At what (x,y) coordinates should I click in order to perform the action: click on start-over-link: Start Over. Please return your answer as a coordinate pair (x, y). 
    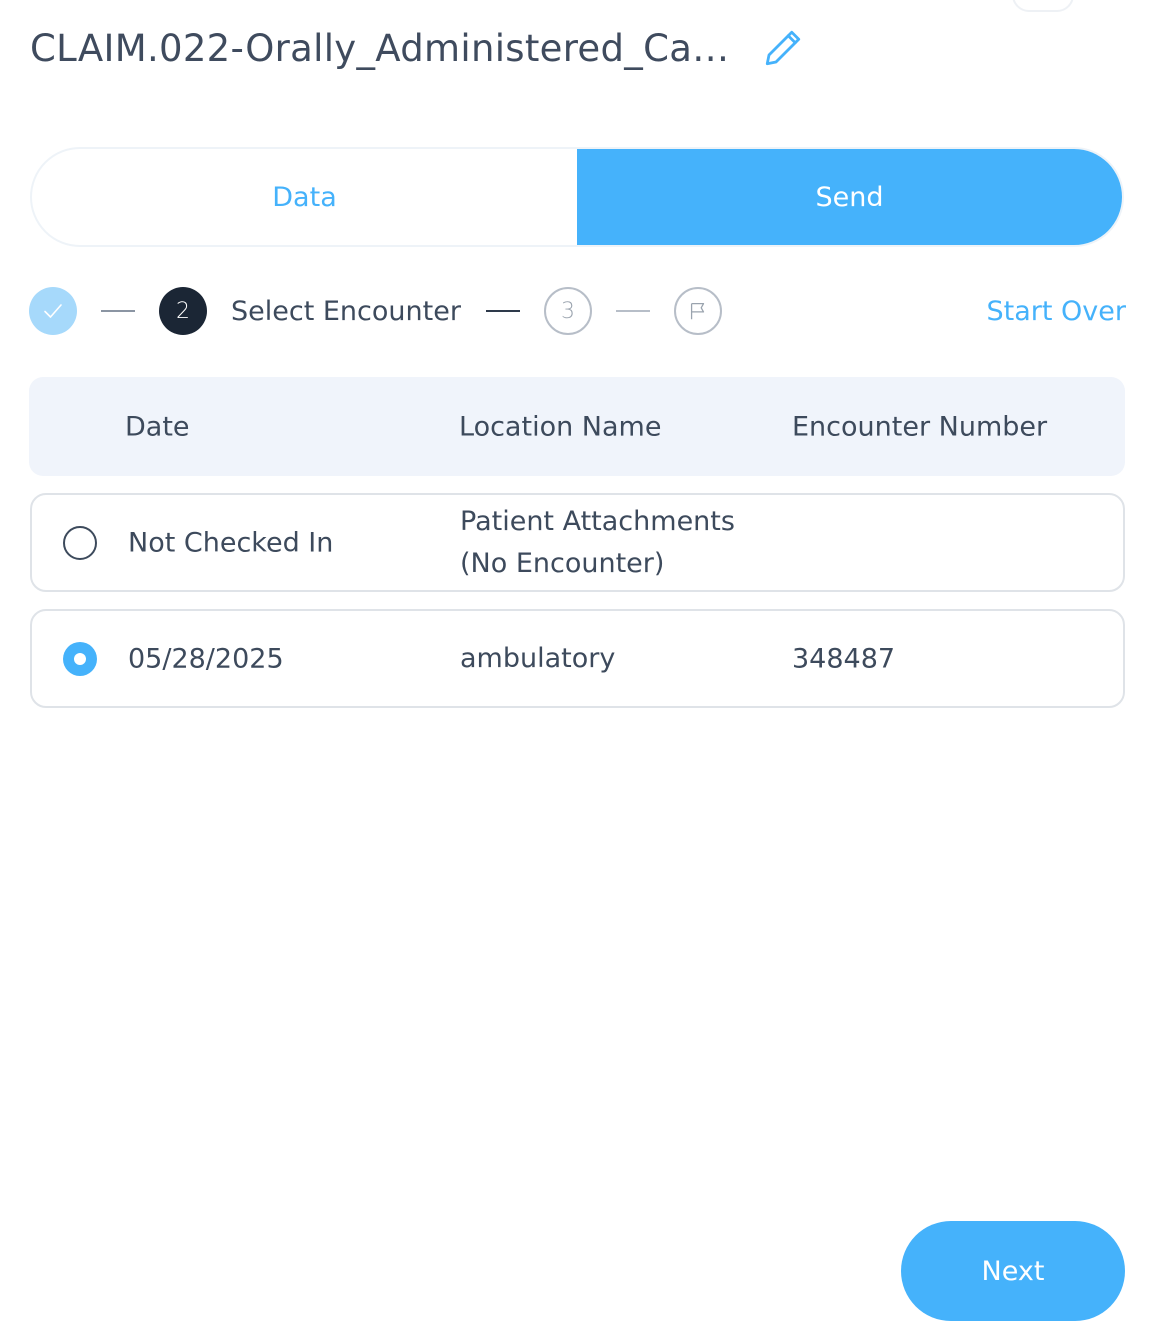
    Looking at the image, I should click on (1056, 311).